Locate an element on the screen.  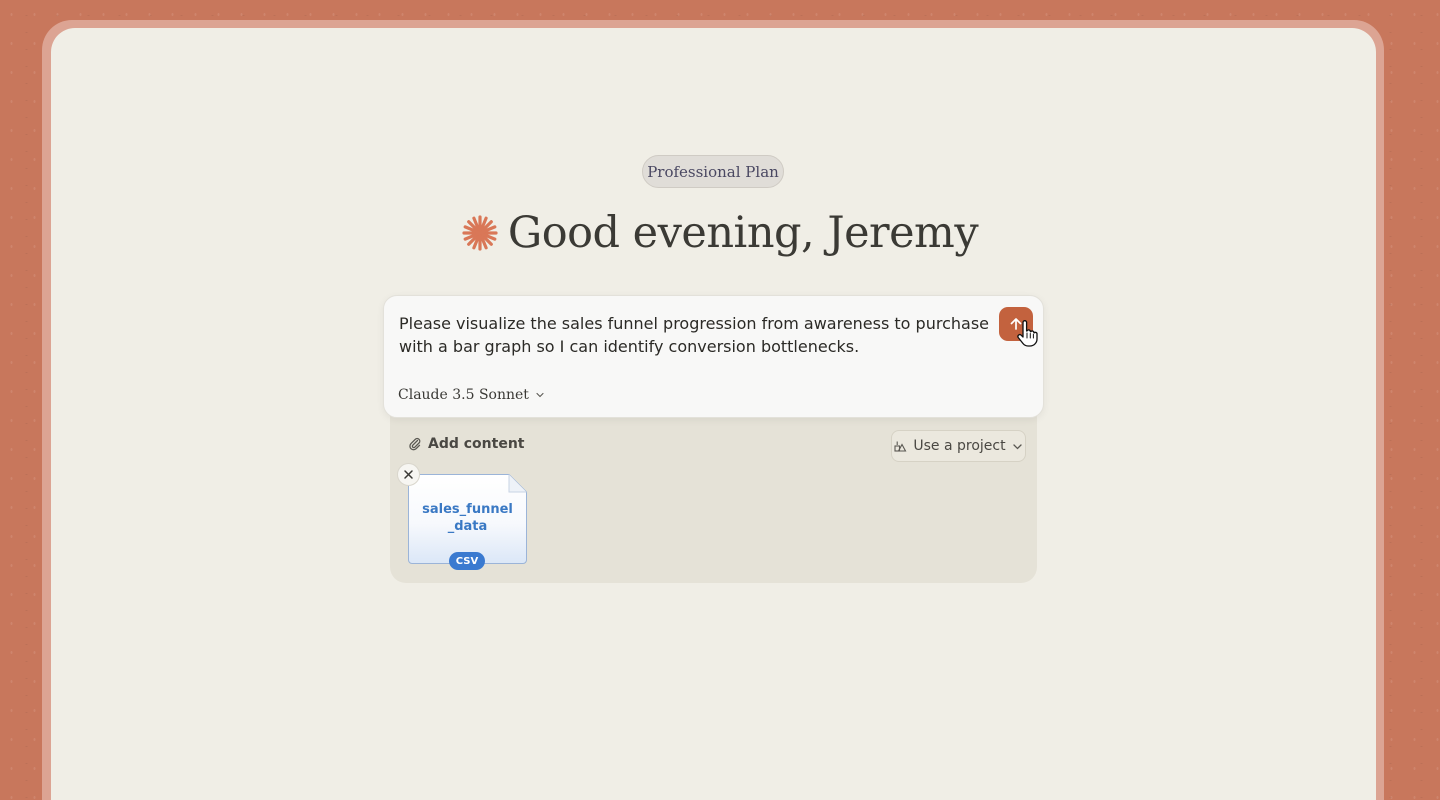
add-content-label: Add content is located at coordinates (476, 444).